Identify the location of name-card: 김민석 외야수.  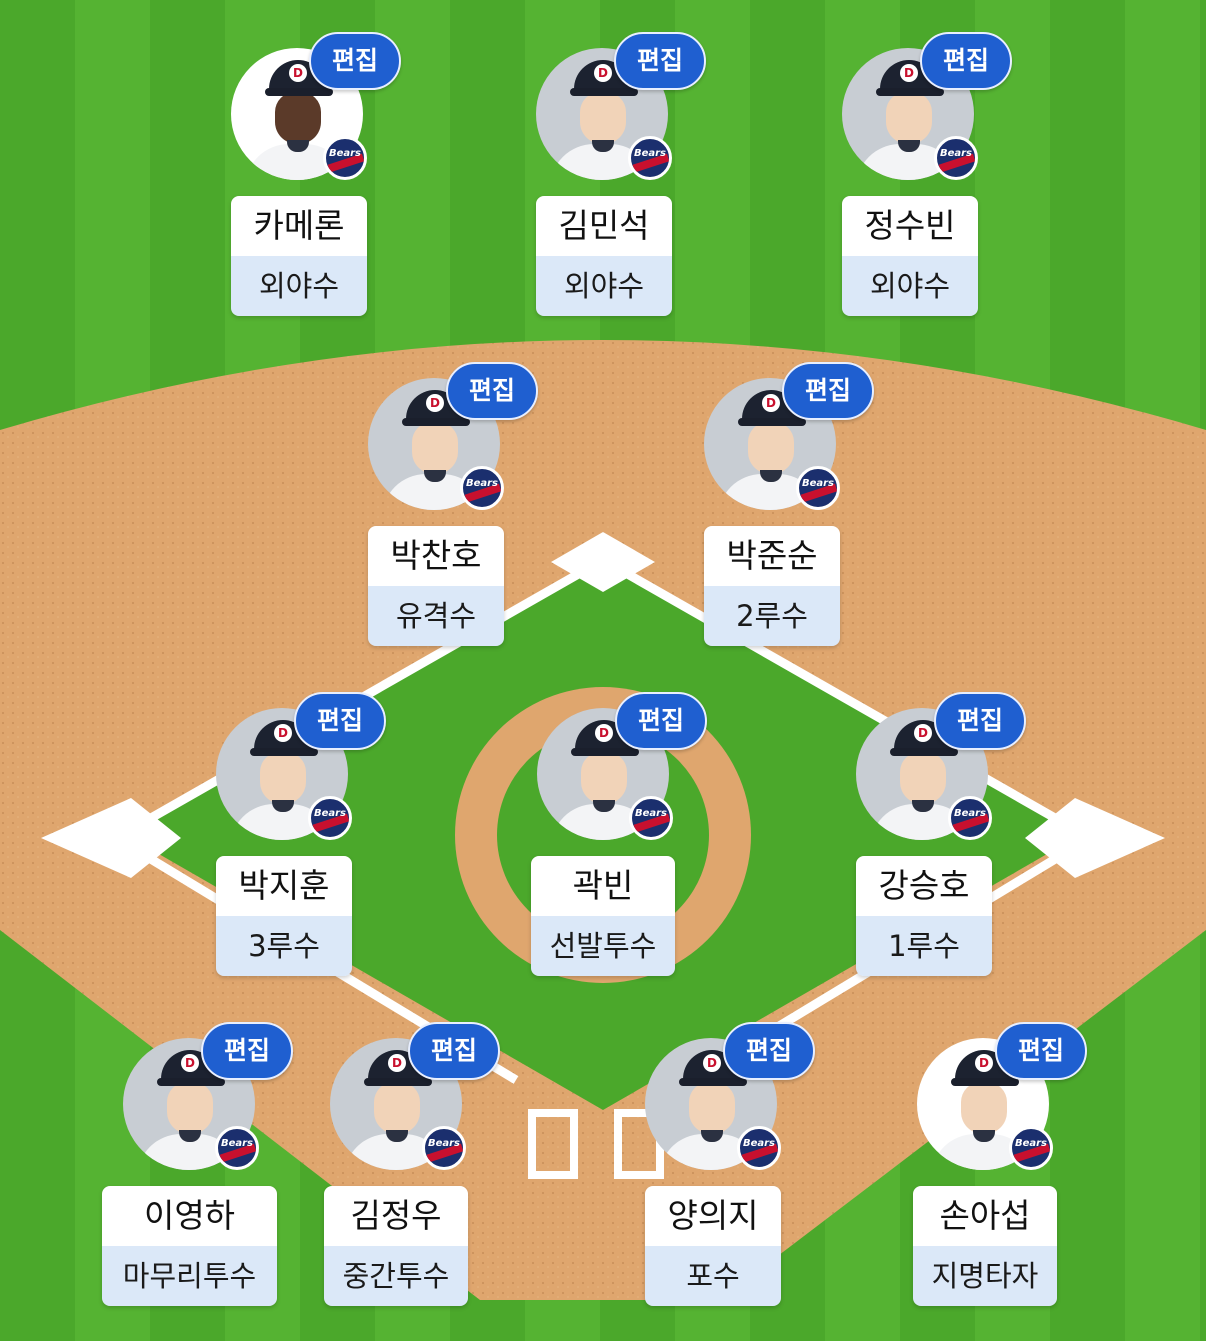
(604, 256).